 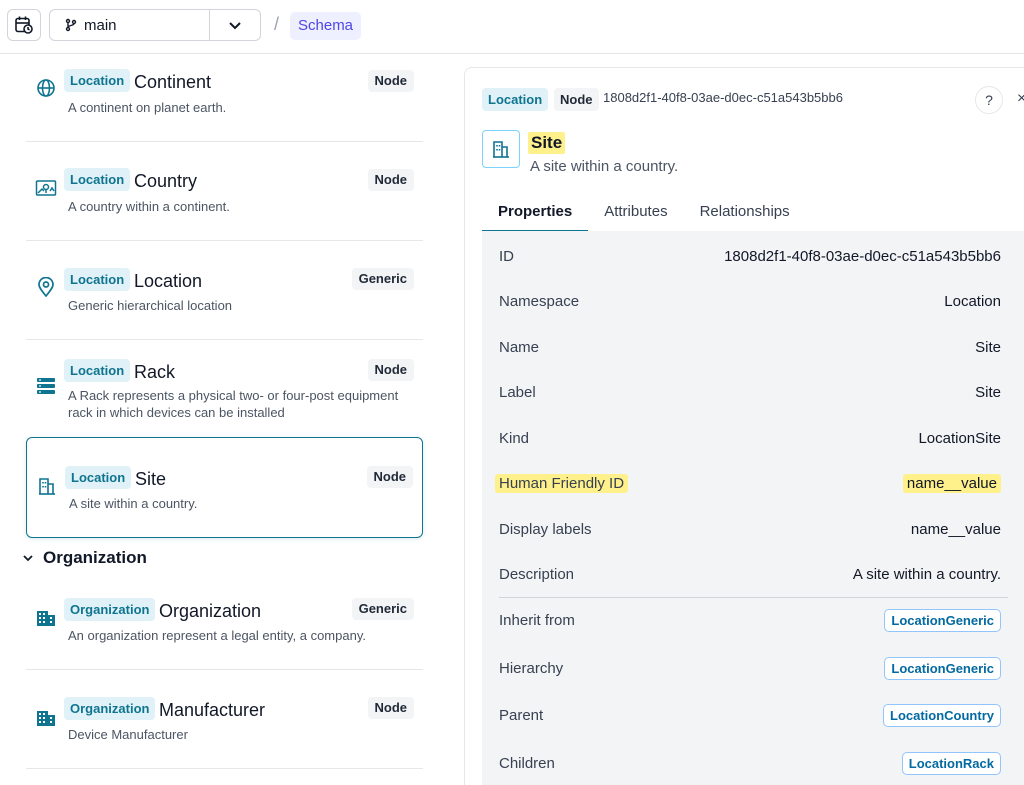 What do you see at coordinates (750, 620) in the screenshot?
I see `link-row: Inherit from LocationGeneric` at bounding box center [750, 620].